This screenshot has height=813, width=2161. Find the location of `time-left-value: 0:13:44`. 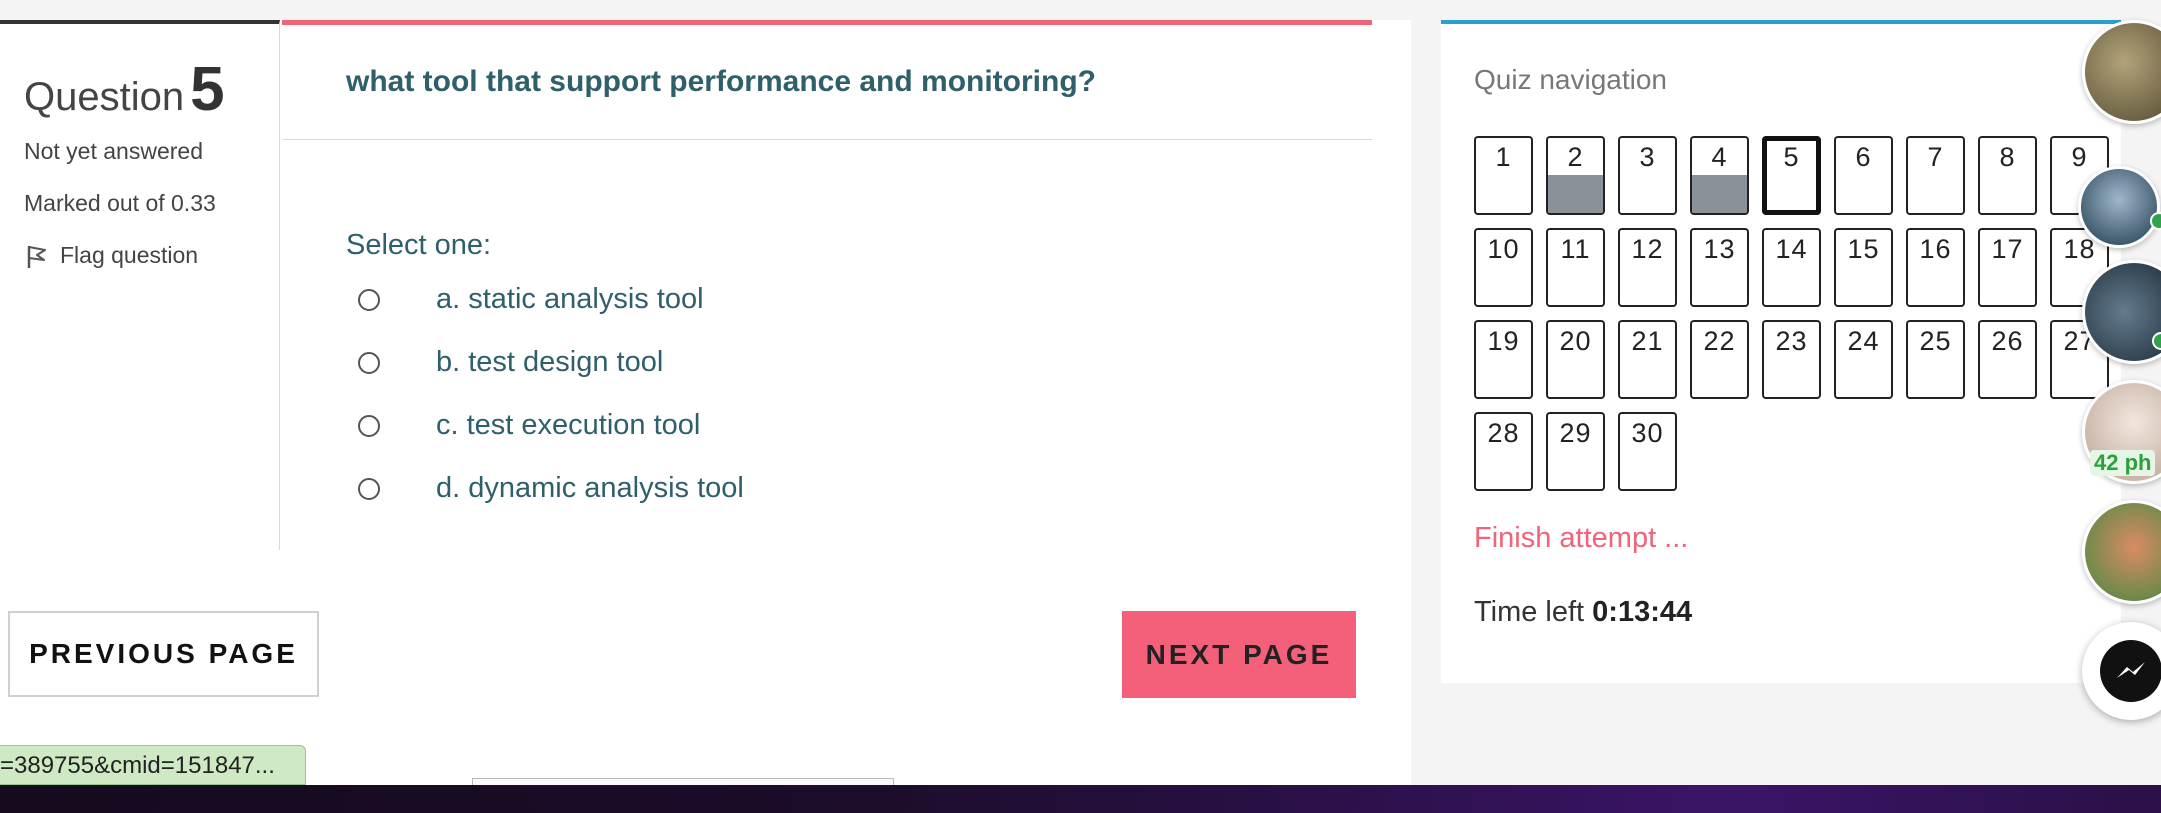

time-left-value: 0:13:44 is located at coordinates (1642, 612).